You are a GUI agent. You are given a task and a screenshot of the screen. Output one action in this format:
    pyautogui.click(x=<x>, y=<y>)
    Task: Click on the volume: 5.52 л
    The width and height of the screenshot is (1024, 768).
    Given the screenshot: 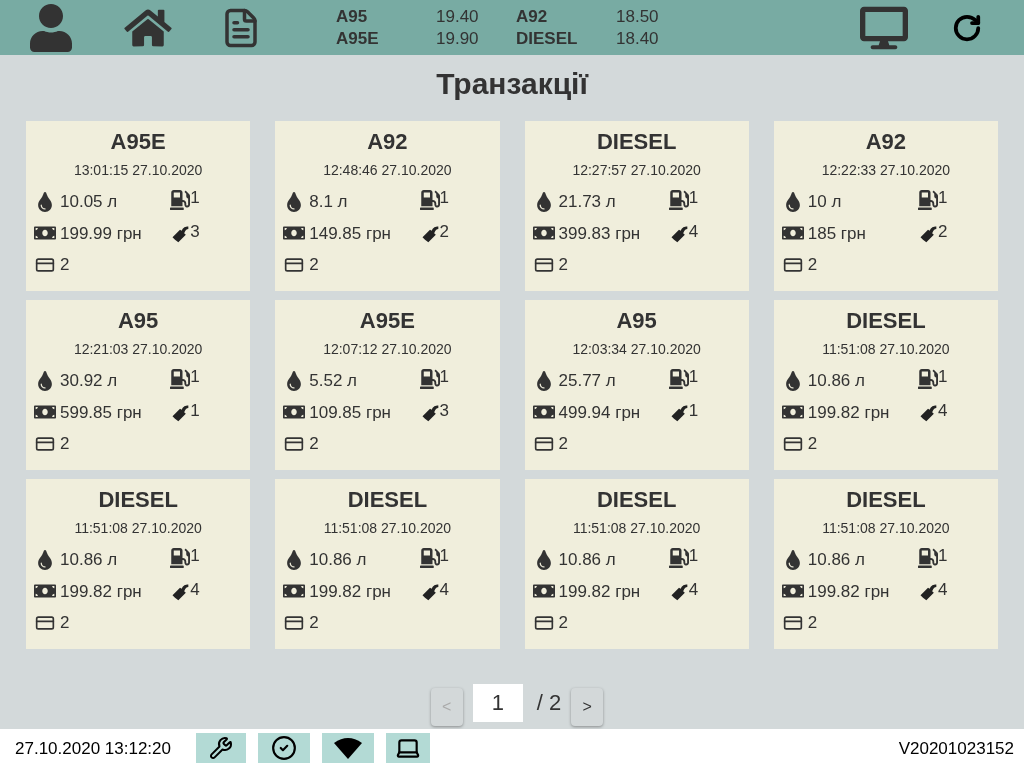 What is the action you would take?
    pyautogui.click(x=333, y=381)
    